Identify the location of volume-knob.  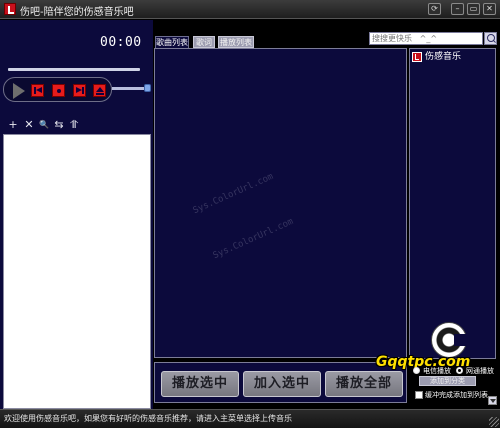
(147, 88).